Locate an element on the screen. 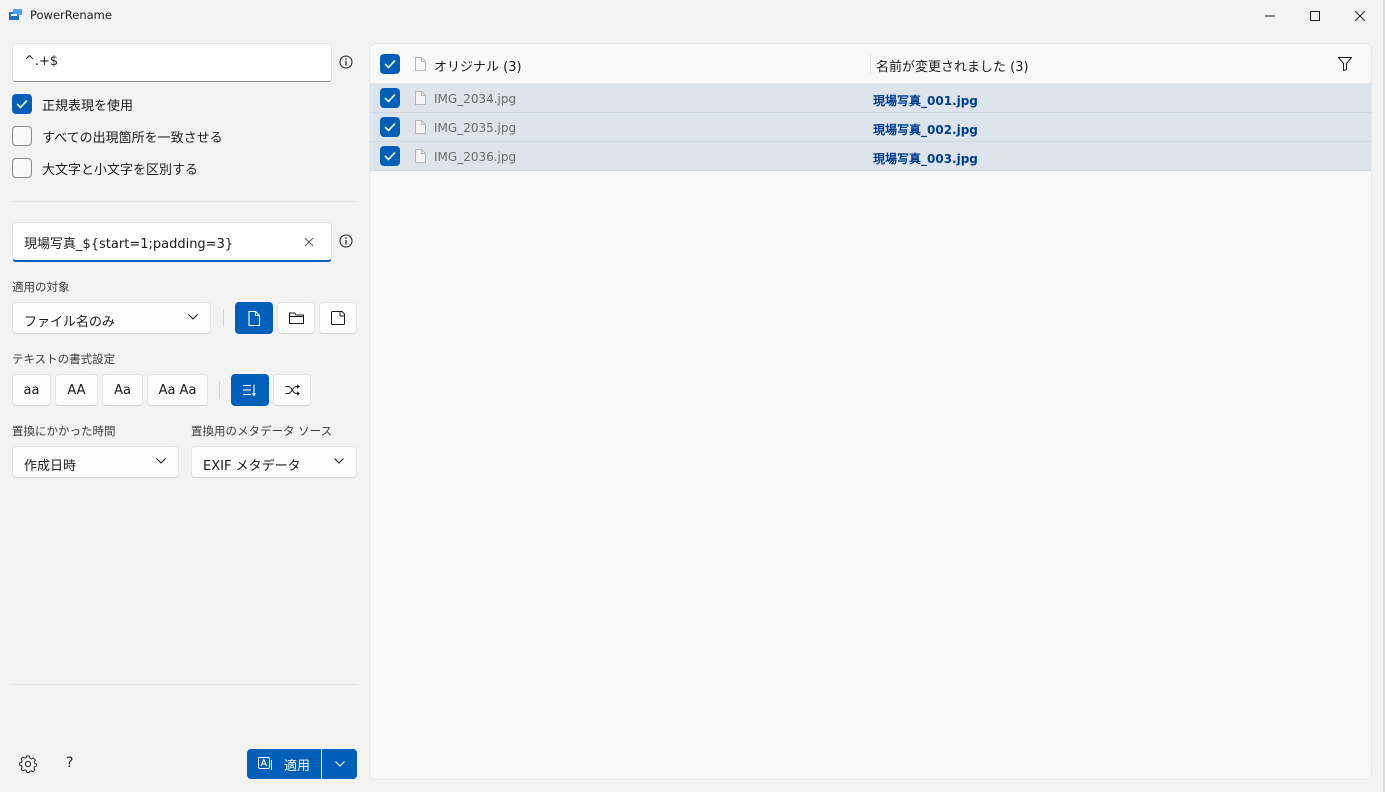 The width and height of the screenshot is (1385, 792). metadata-source-dropdown: EXIF メタデータ is located at coordinates (274, 462).